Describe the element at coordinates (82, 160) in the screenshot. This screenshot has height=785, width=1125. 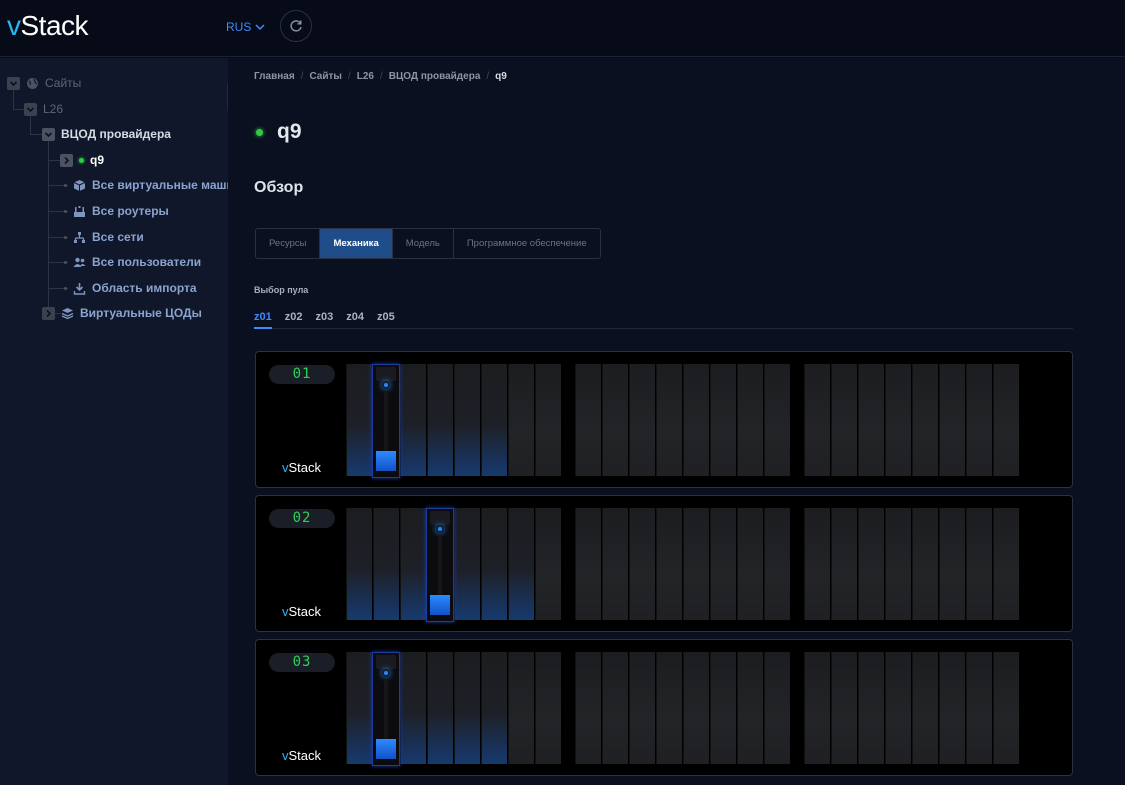
I see `tree-item-q9: q9` at that location.